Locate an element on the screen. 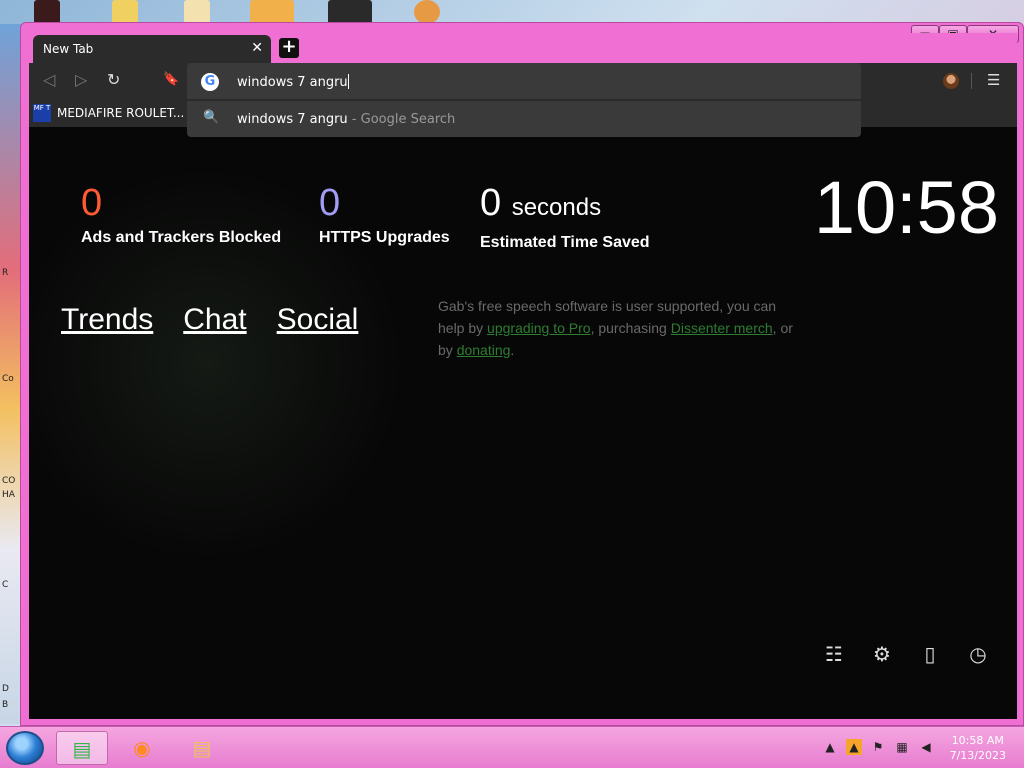 This screenshot has width=1024, height=768. new-tab-button: + is located at coordinates (289, 48).